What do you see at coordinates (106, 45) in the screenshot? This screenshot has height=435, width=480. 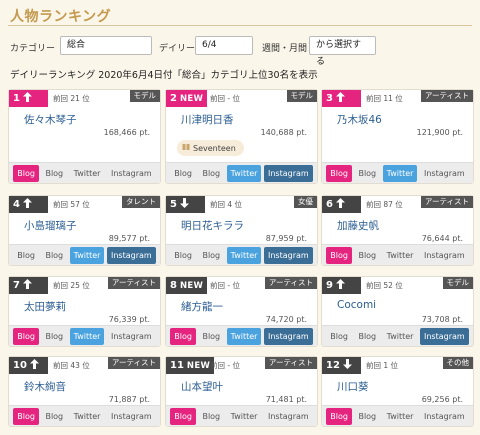 I see `category-select: 総合` at bounding box center [106, 45].